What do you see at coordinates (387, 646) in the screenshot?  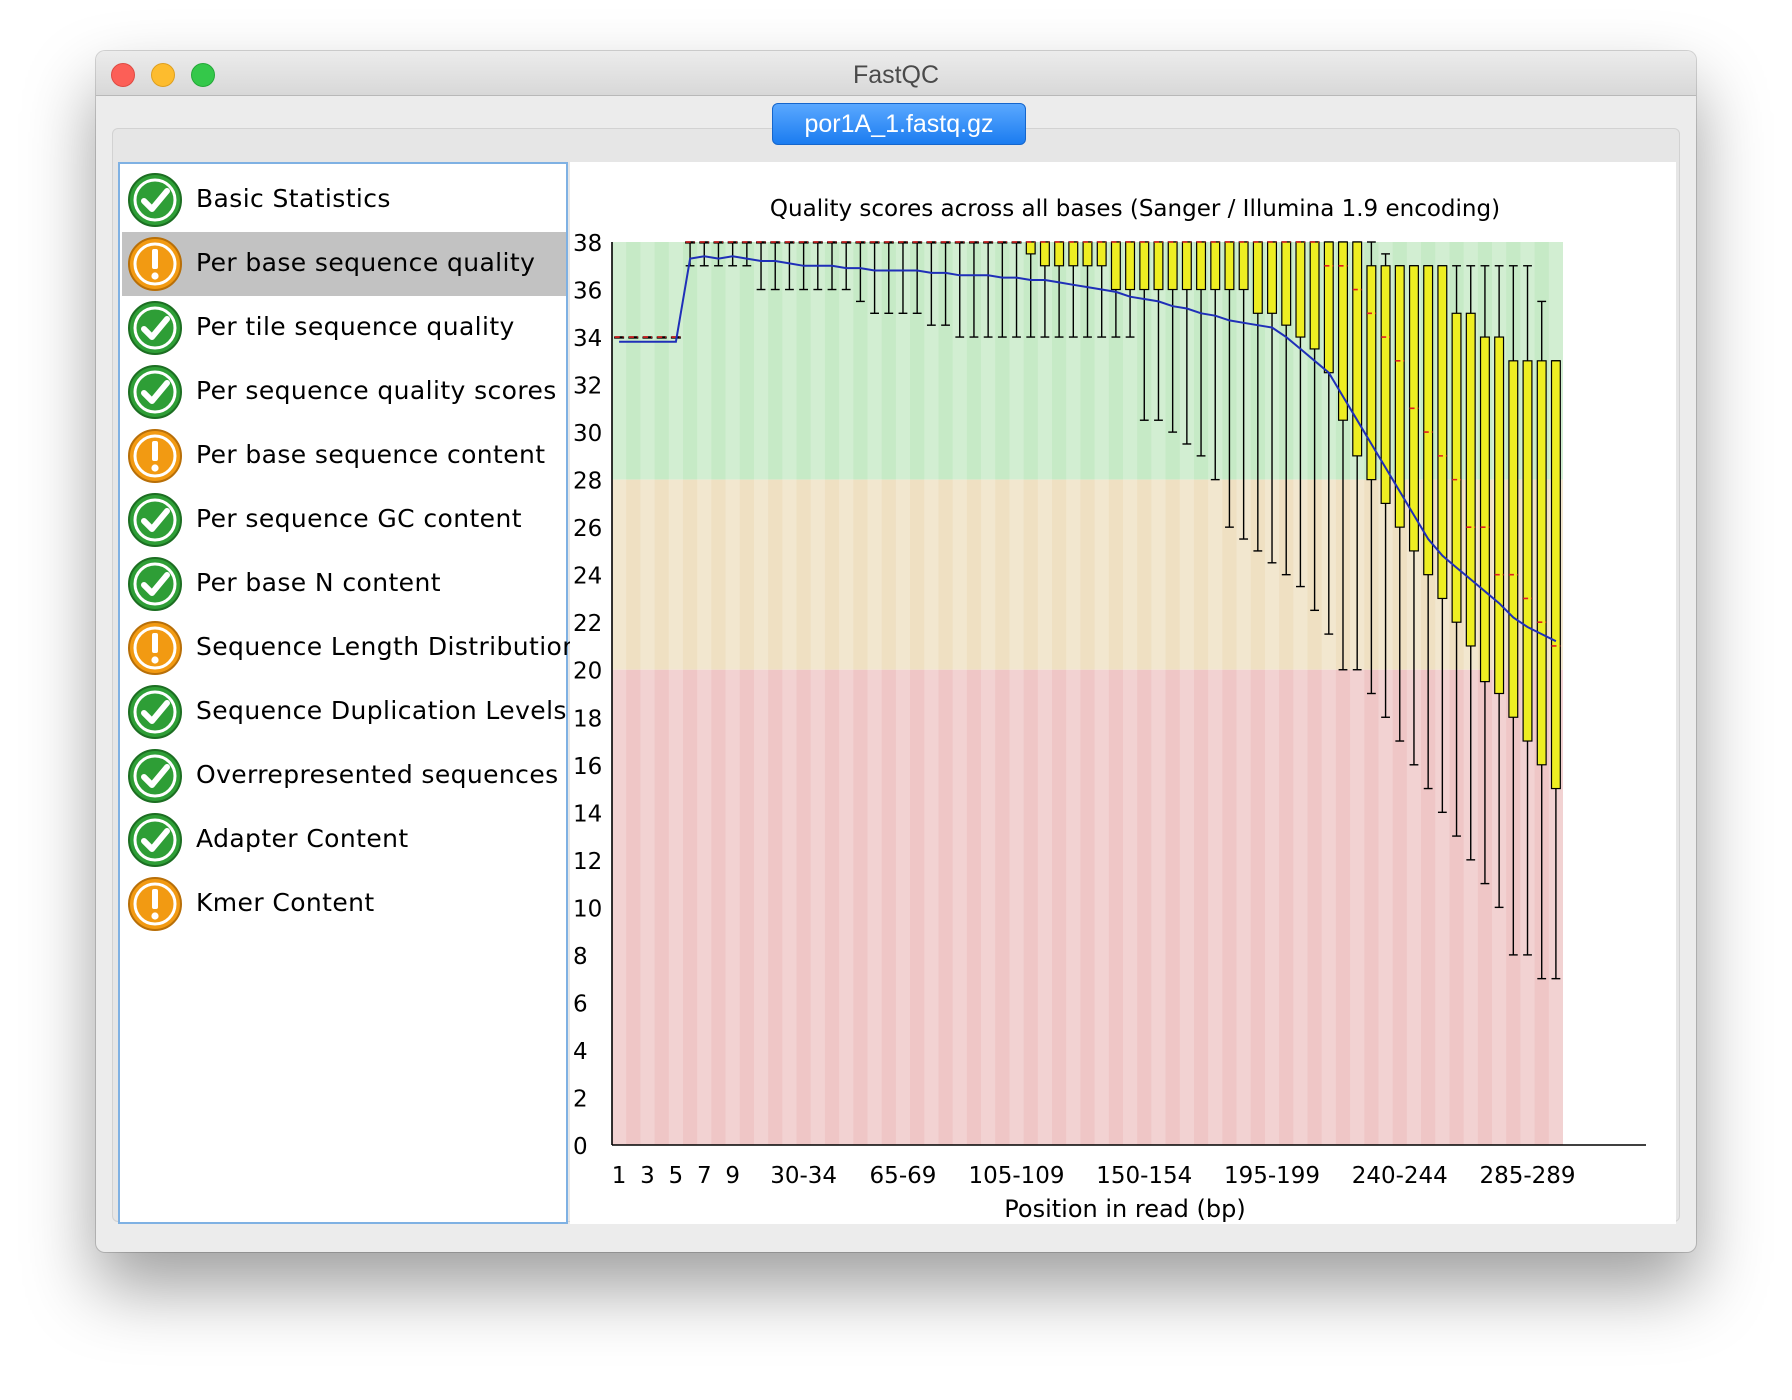 I see `module-label: Sequence Length Distribution` at bounding box center [387, 646].